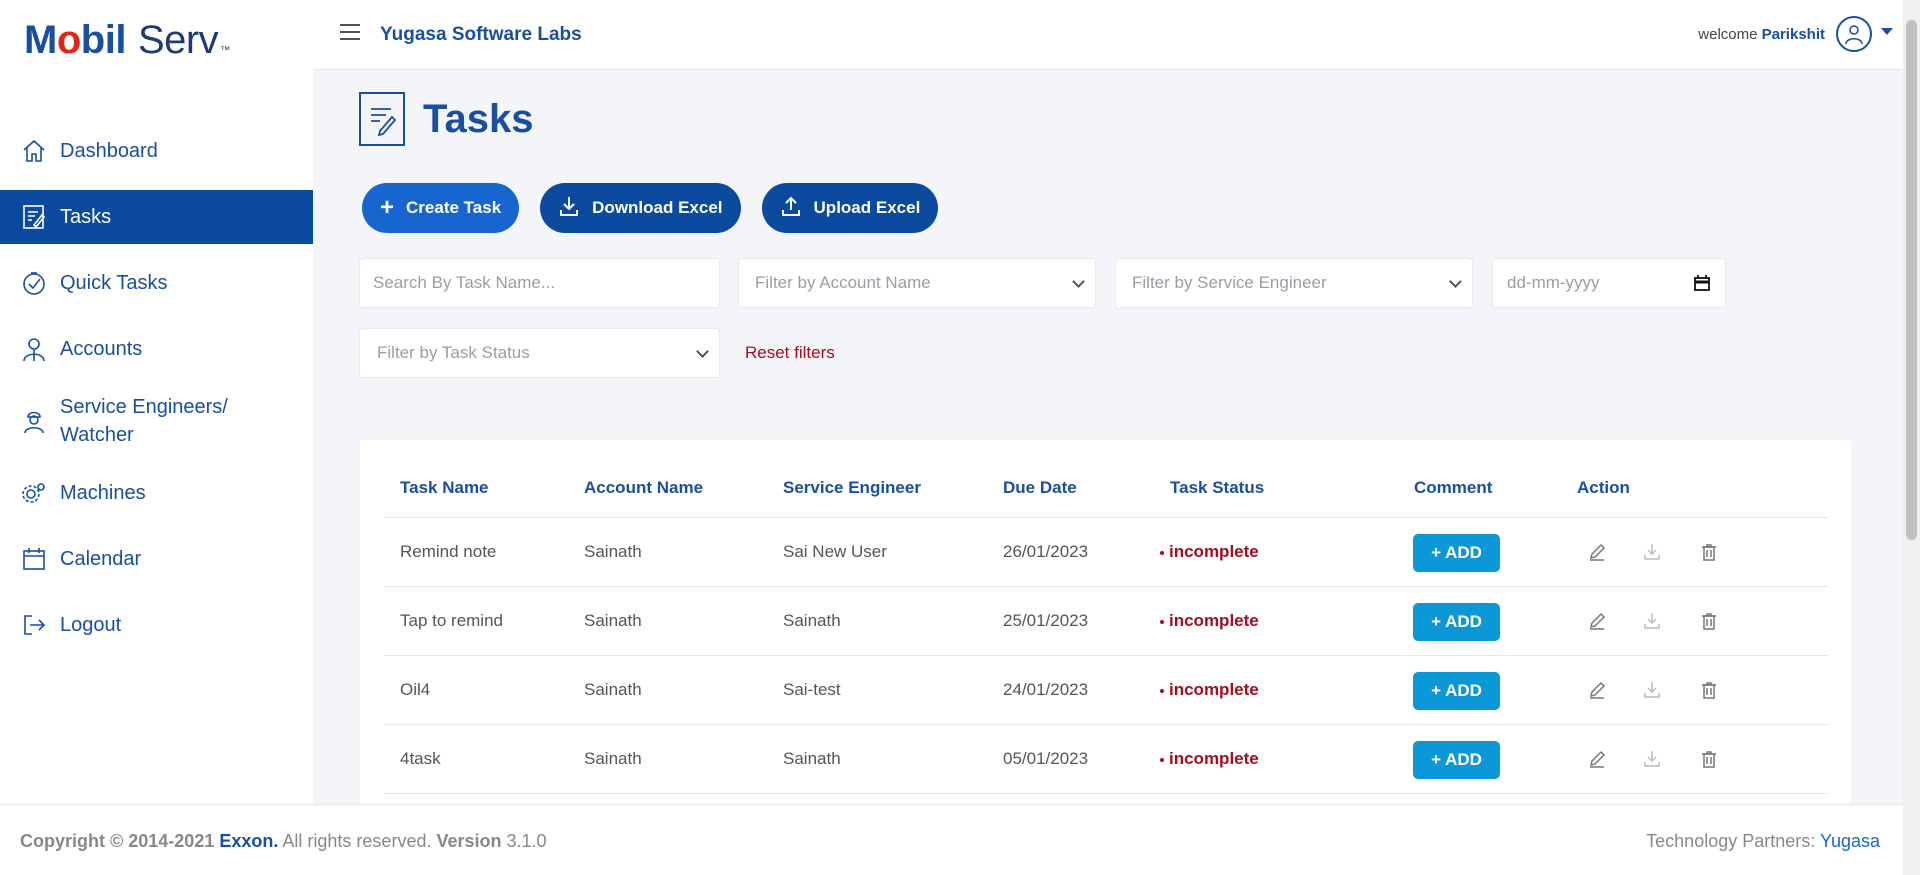  Describe the element at coordinates (156, 421) in the screenshot. I see `sidebar-item-service-engineers: Service Engineers/Watcher` at that location.